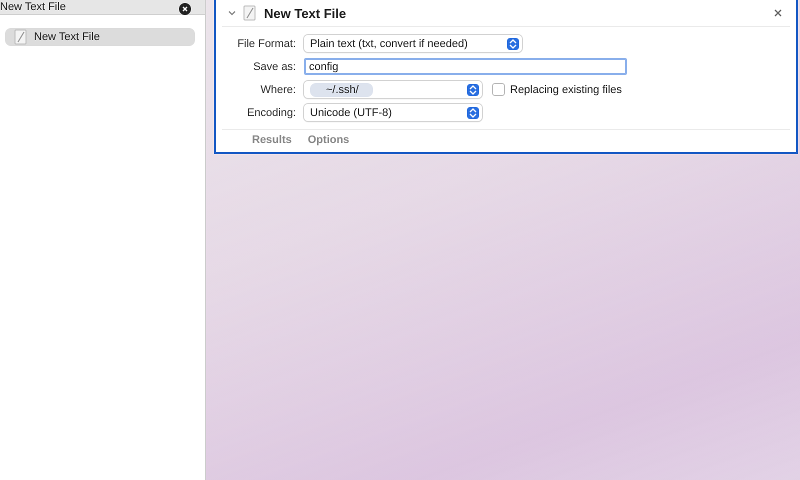  What do you see at coordinates (266, 44) in the screenshot?
I see `field-label: File Format:` at bounding box center [266, 44].